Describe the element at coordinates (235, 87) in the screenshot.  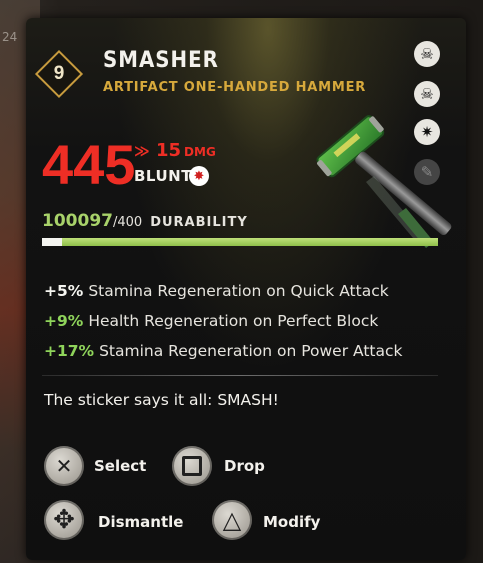
I see `item-type: ARTIFACT ONE-HANDED HAMMER` at that location.